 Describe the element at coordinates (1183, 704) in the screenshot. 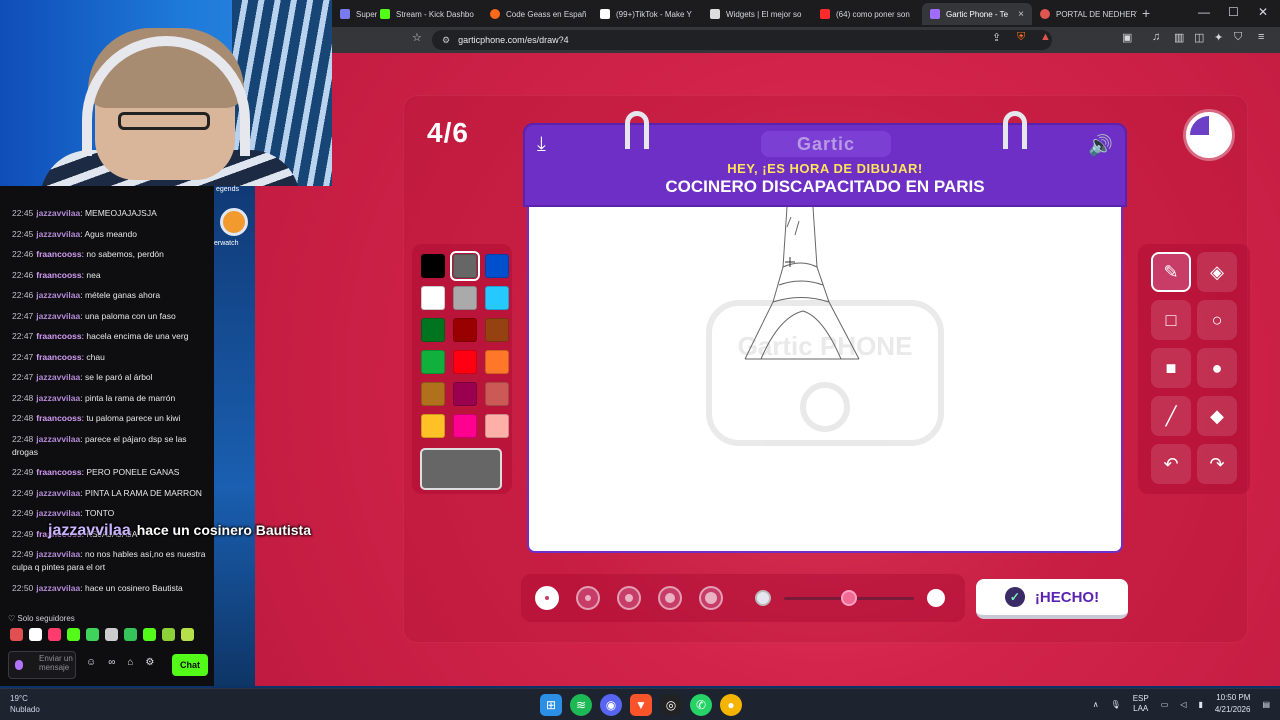

I see `speaker-icon: ◁` at that location.